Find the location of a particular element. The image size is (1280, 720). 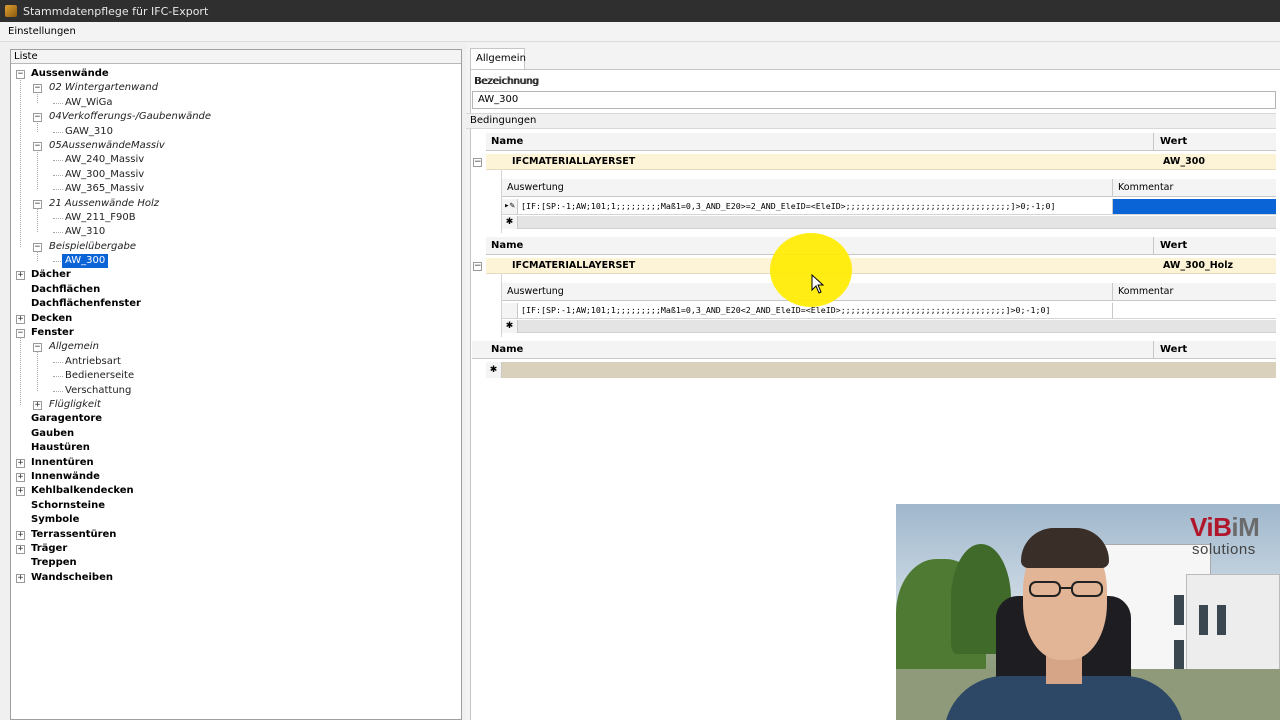

tree-item-label: AW_240_Massiv is located at coordinates (105, 160).